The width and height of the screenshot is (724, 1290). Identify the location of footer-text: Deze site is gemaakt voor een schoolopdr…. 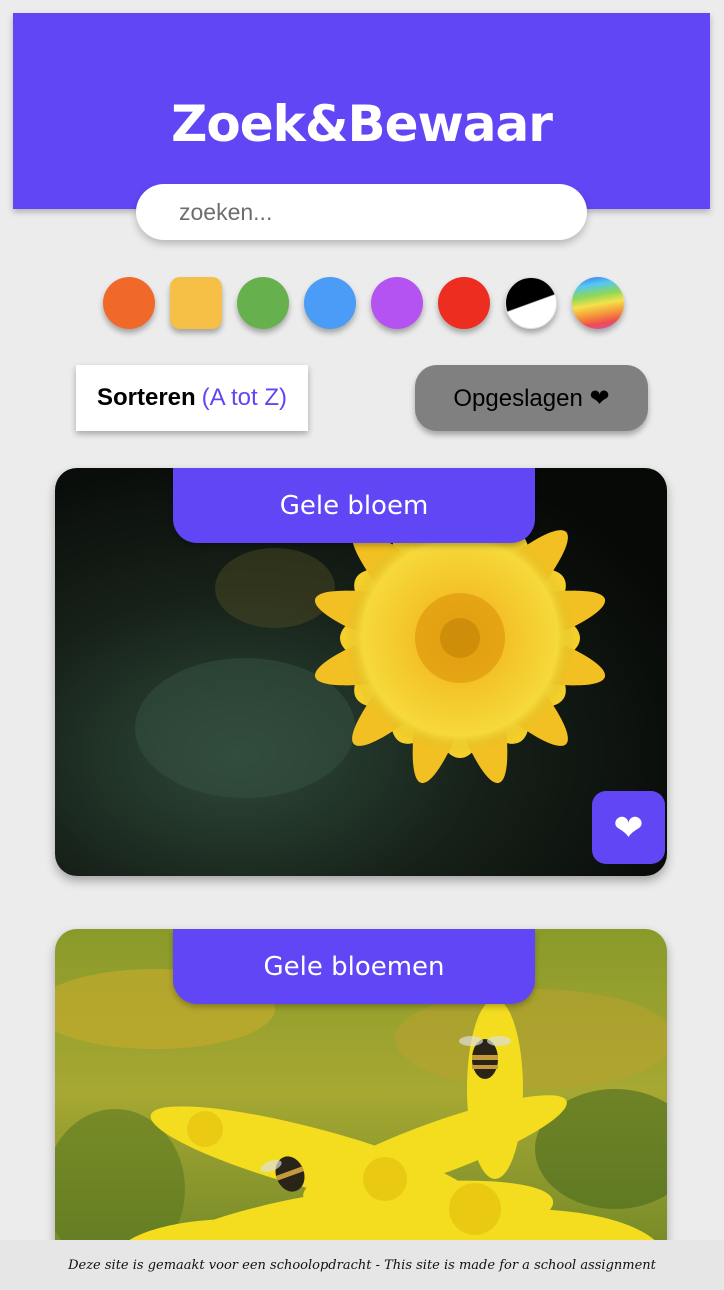
(362, 1265).